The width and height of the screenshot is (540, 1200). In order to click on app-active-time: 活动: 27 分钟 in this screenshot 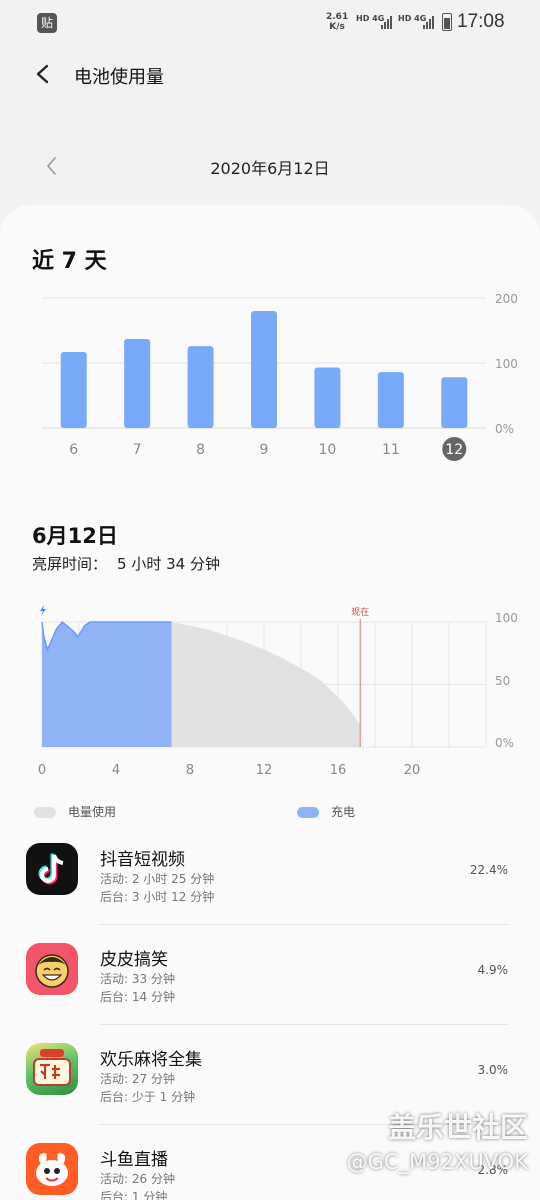, I will do `click(137, 1079)`.